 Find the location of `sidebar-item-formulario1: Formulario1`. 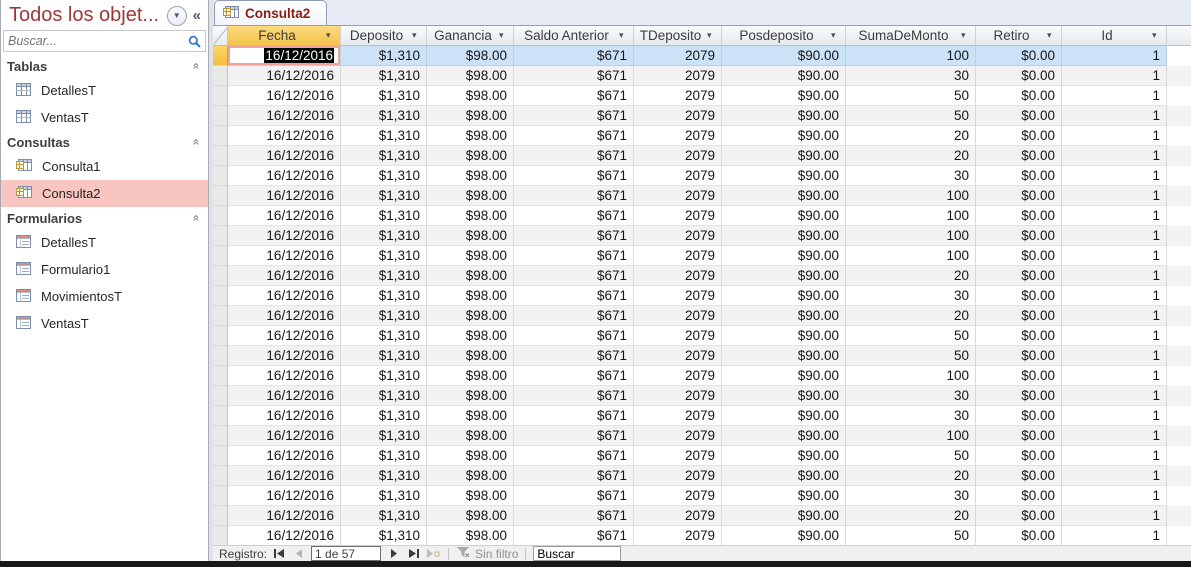

sidebar-item-formulario1: Formulario1 is located at coordinates (104, 269).